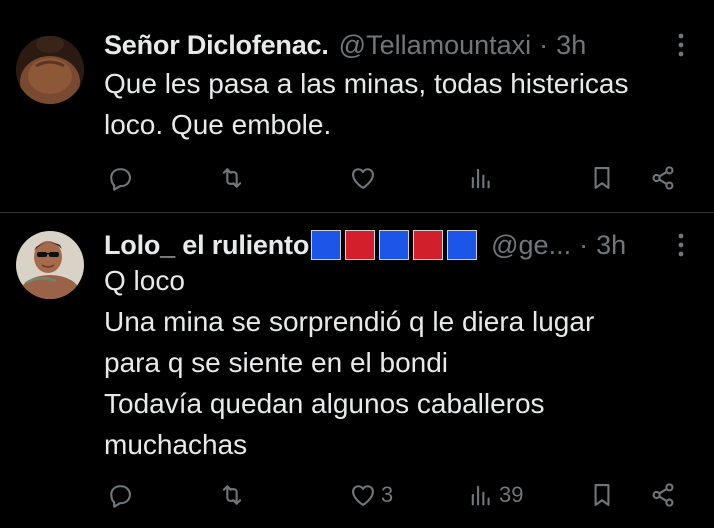 Image resolution: width=714 pixels, height=528 pixels. Describe the element at coordinates (144, 280) in the screenshot. I see `post-text-line: Q loco` at that location.